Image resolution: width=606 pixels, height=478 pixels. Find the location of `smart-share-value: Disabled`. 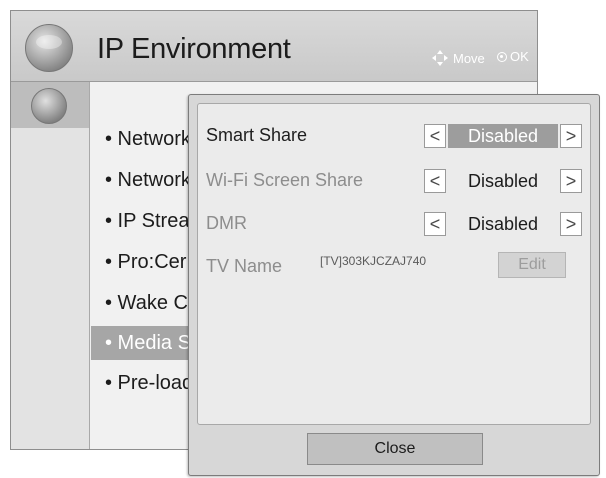

smart-share-value: Disabled is located at coordinates (503, 136).